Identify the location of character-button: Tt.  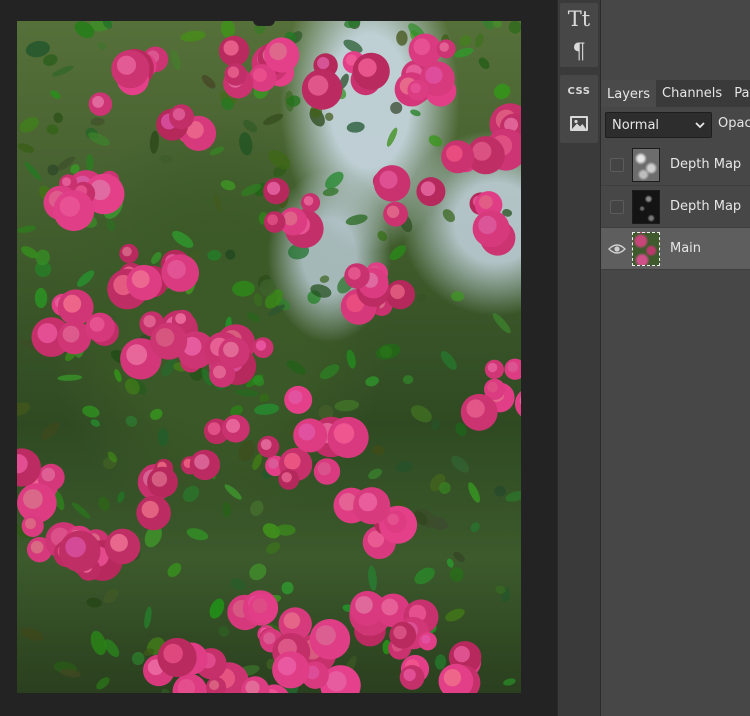
(579, 19).